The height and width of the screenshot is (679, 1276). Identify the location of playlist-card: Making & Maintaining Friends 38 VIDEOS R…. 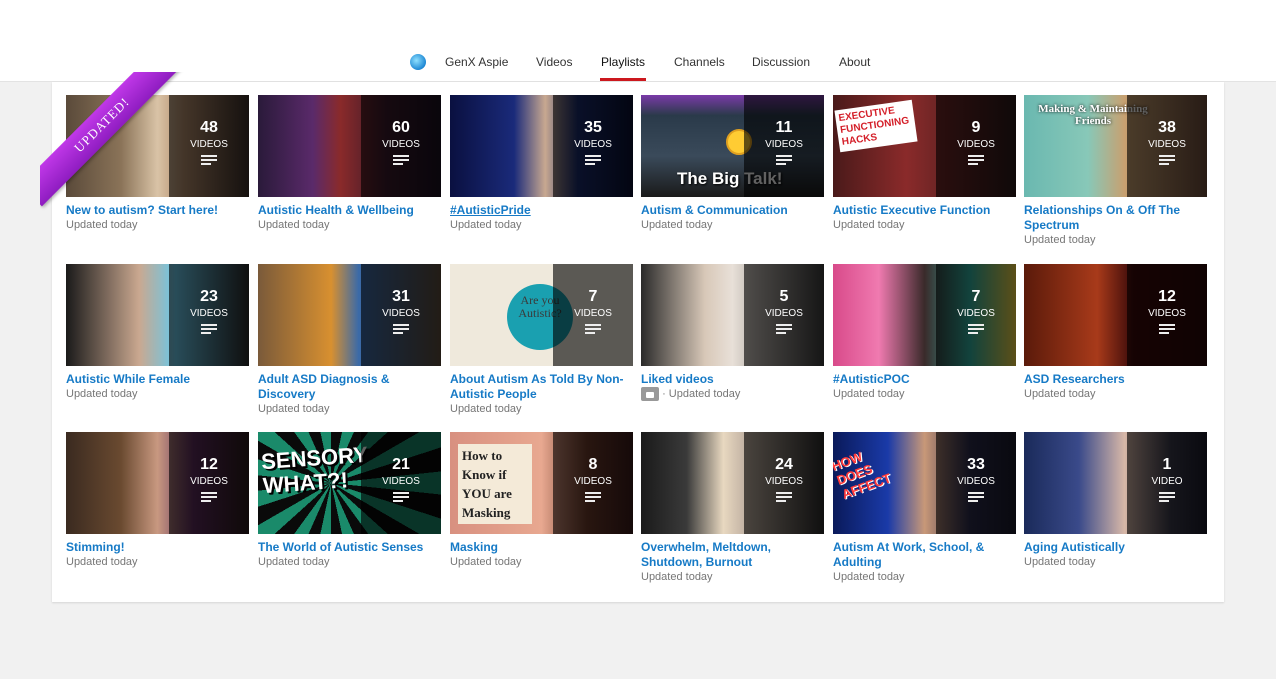
(1115, 171).